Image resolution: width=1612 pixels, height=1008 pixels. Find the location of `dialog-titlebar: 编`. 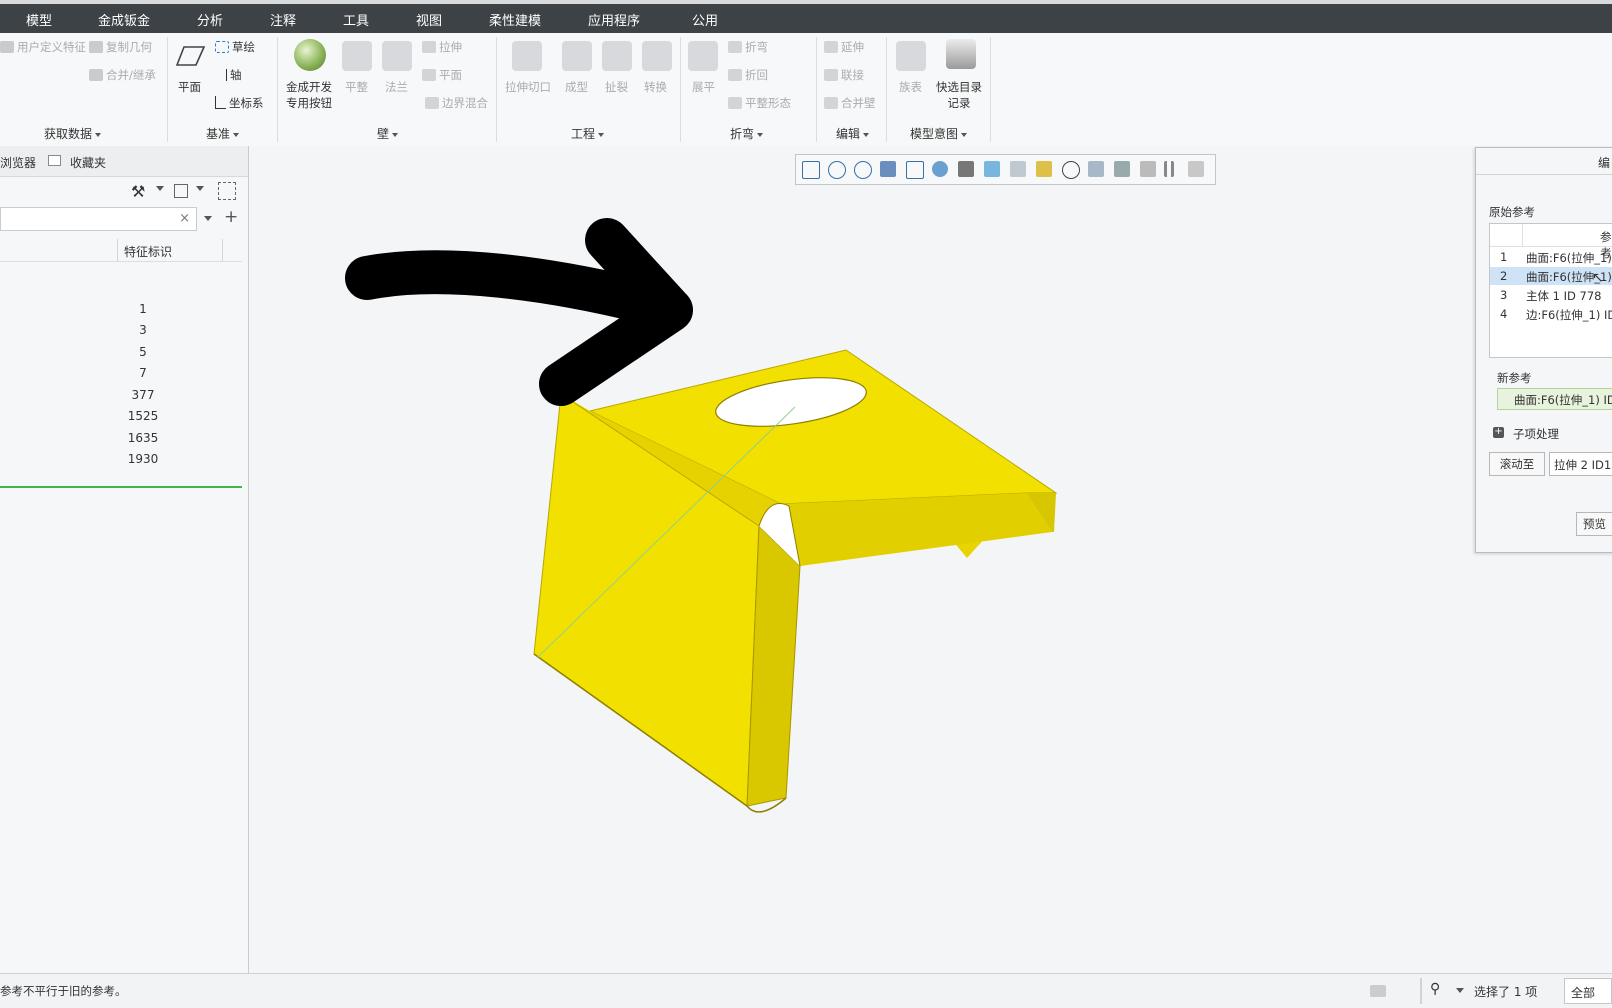

dialog-titlebar: 编 is located at coordinates (1544, 161).